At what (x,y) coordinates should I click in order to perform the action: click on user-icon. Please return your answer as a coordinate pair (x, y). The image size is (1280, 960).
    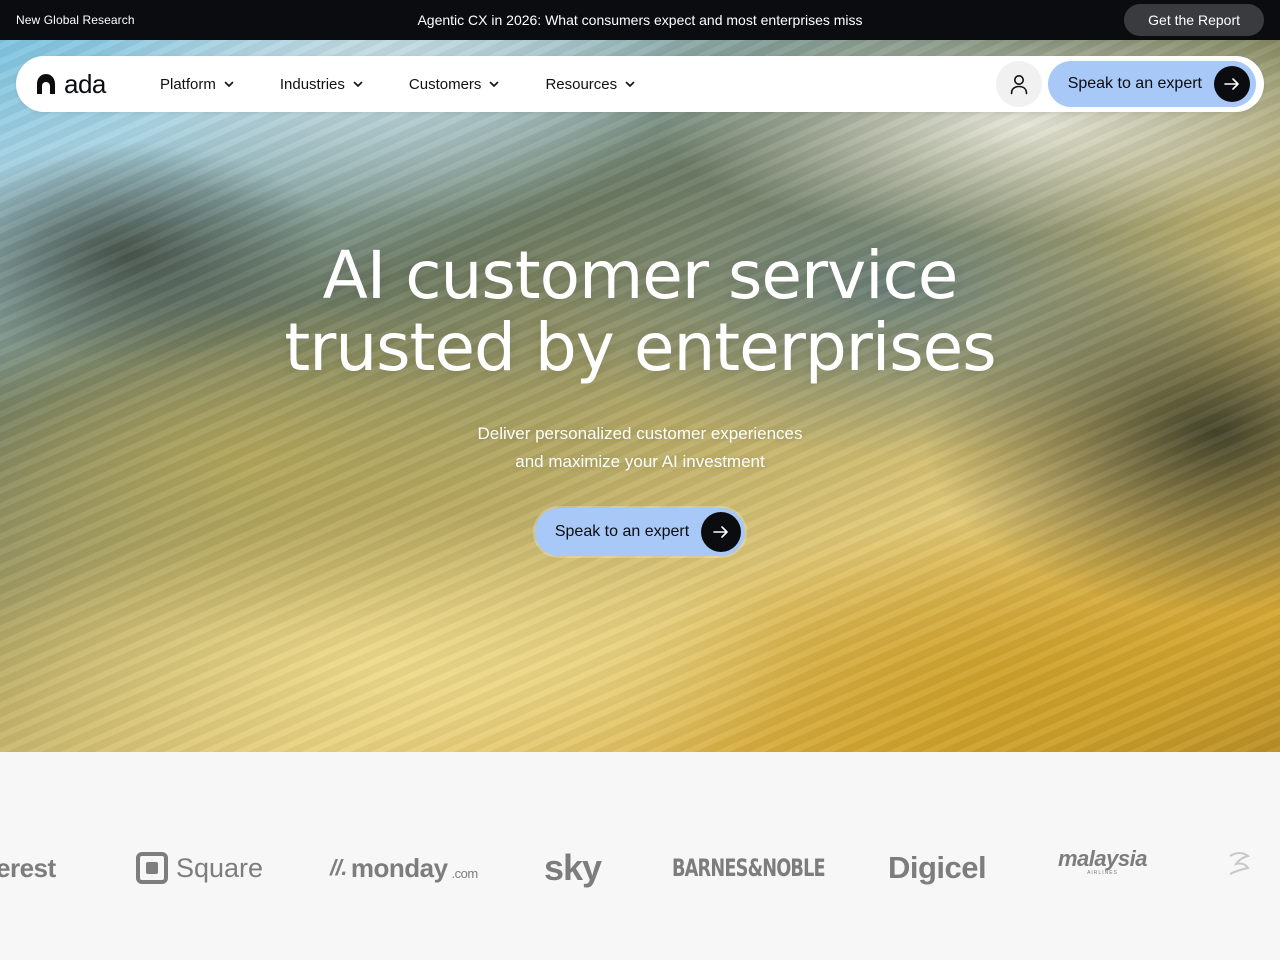
    Looking at the image, I should click on (1018, 85).